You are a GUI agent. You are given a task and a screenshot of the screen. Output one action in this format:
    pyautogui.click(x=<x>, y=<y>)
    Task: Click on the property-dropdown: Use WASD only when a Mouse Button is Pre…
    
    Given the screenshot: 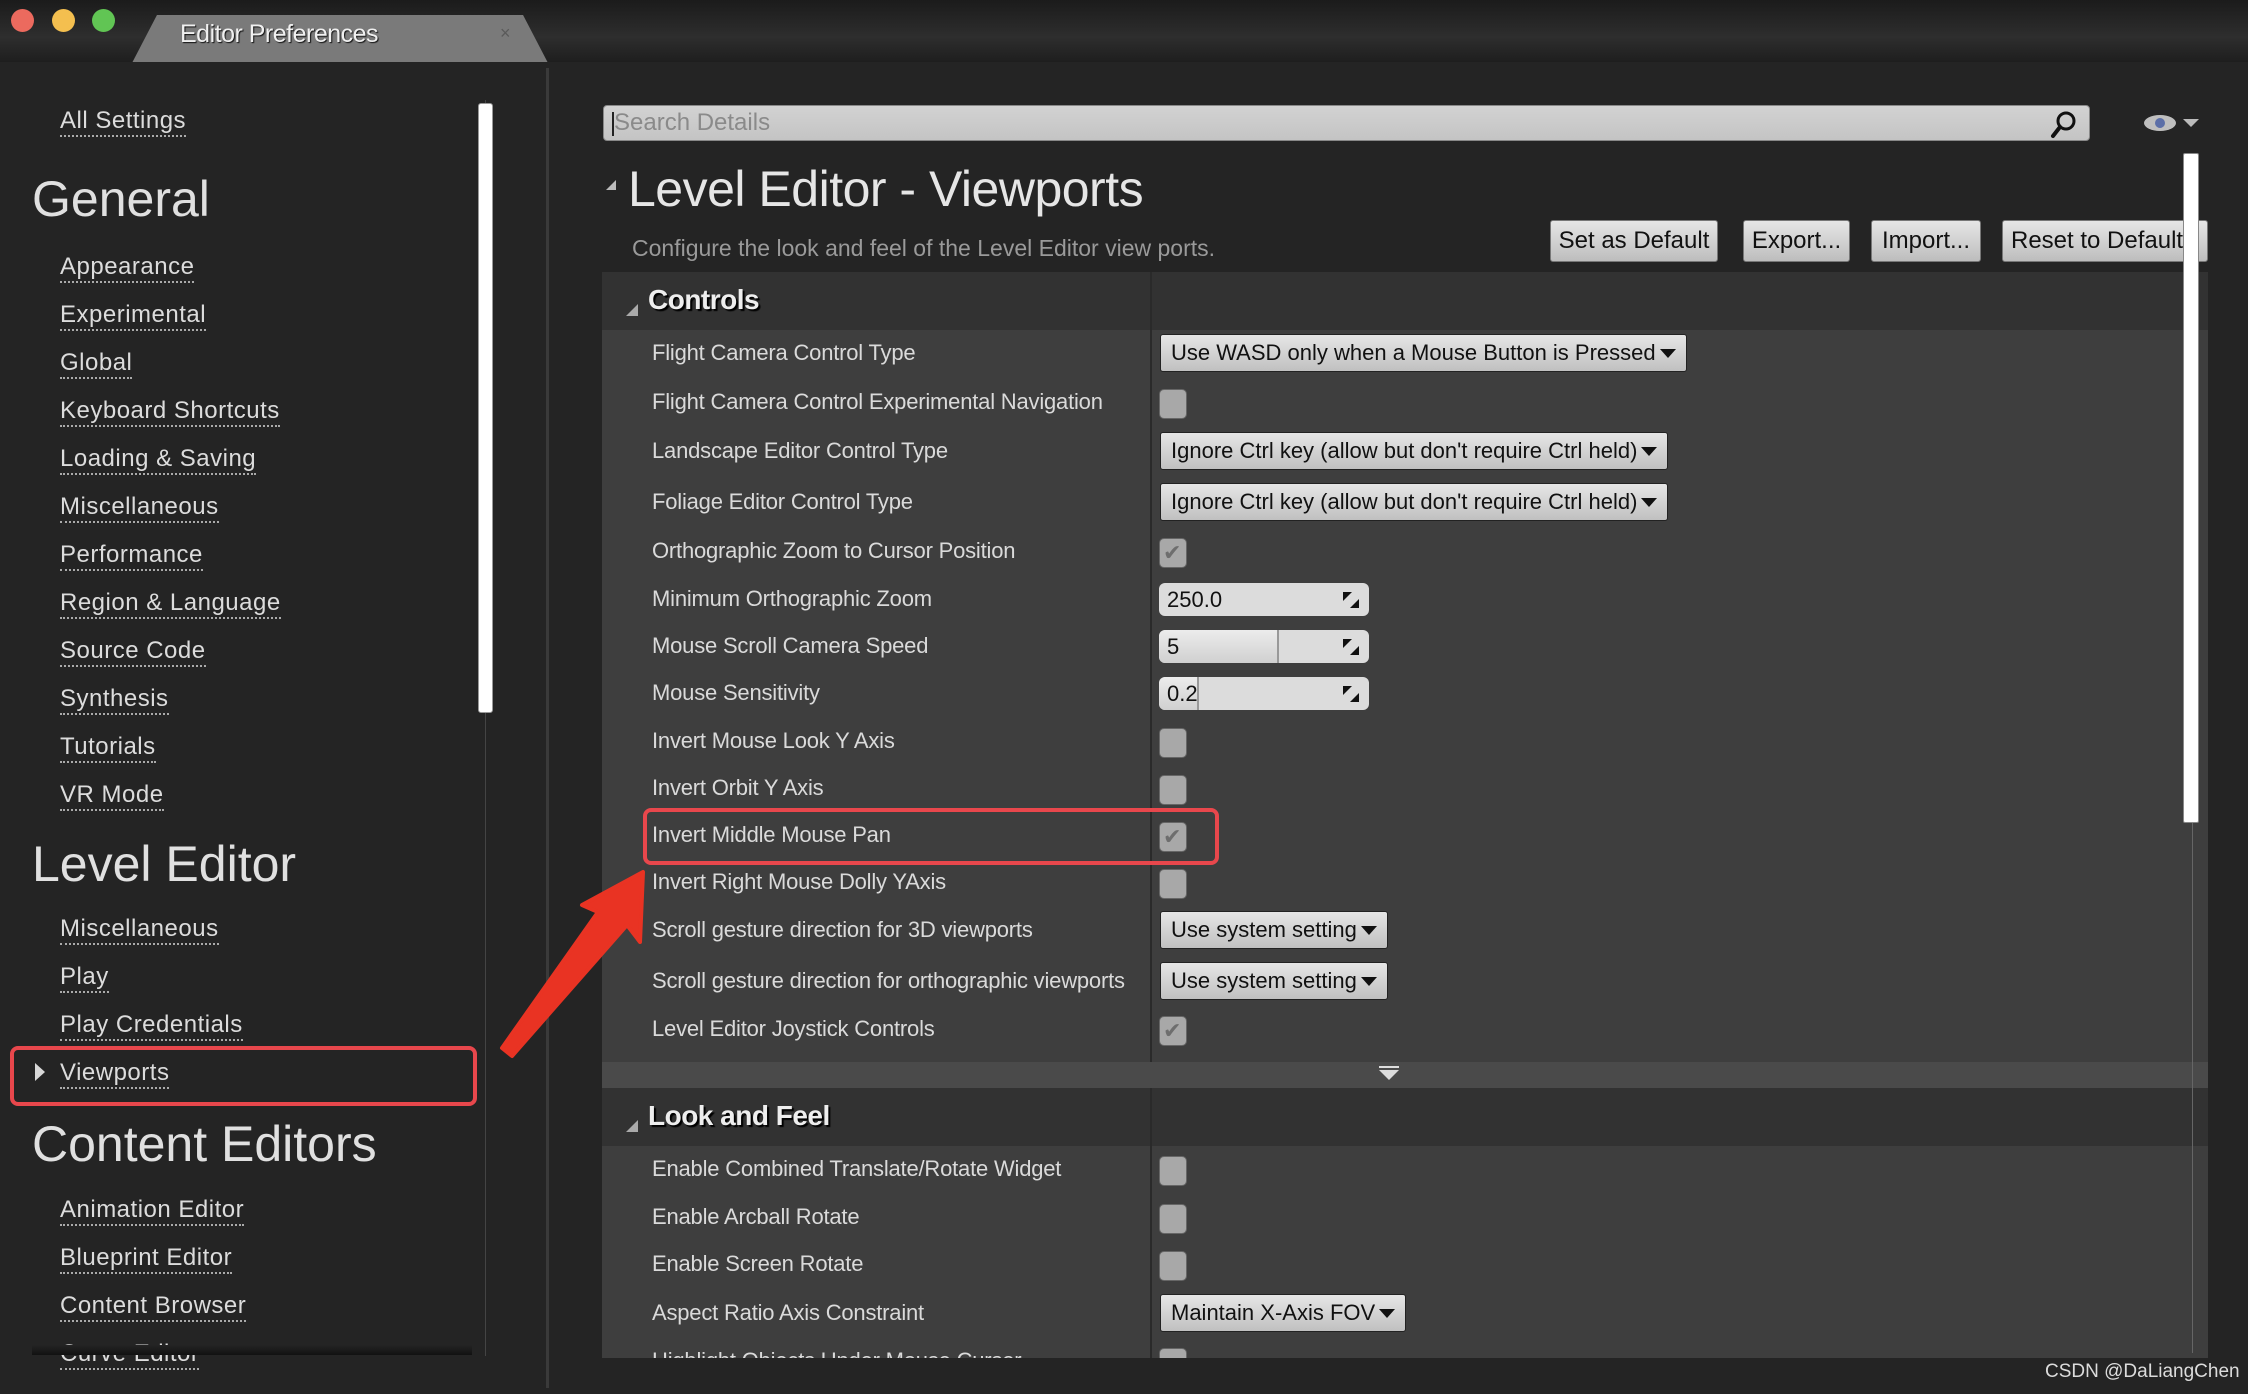 What is the action you would take?
    pyautogui.click(x=1423, y=353)
    